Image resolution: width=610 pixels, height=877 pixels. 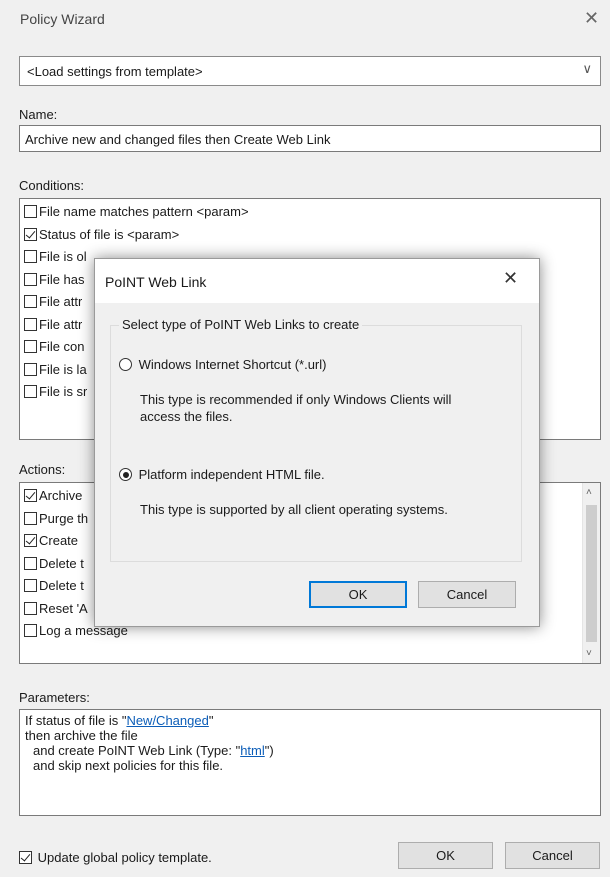 I want to click on actions-item-label: Reset 'A, so click(x=63, y=608).